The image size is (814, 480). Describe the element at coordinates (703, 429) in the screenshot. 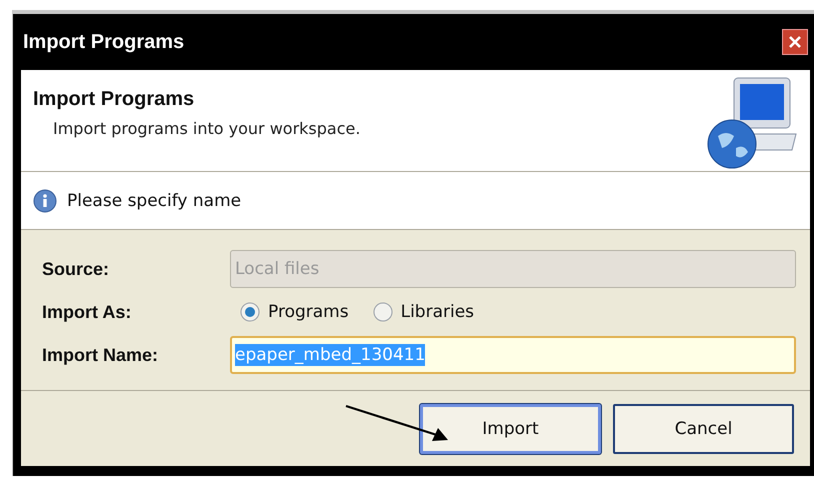

I see `dialog-button: Cancel` at that location.